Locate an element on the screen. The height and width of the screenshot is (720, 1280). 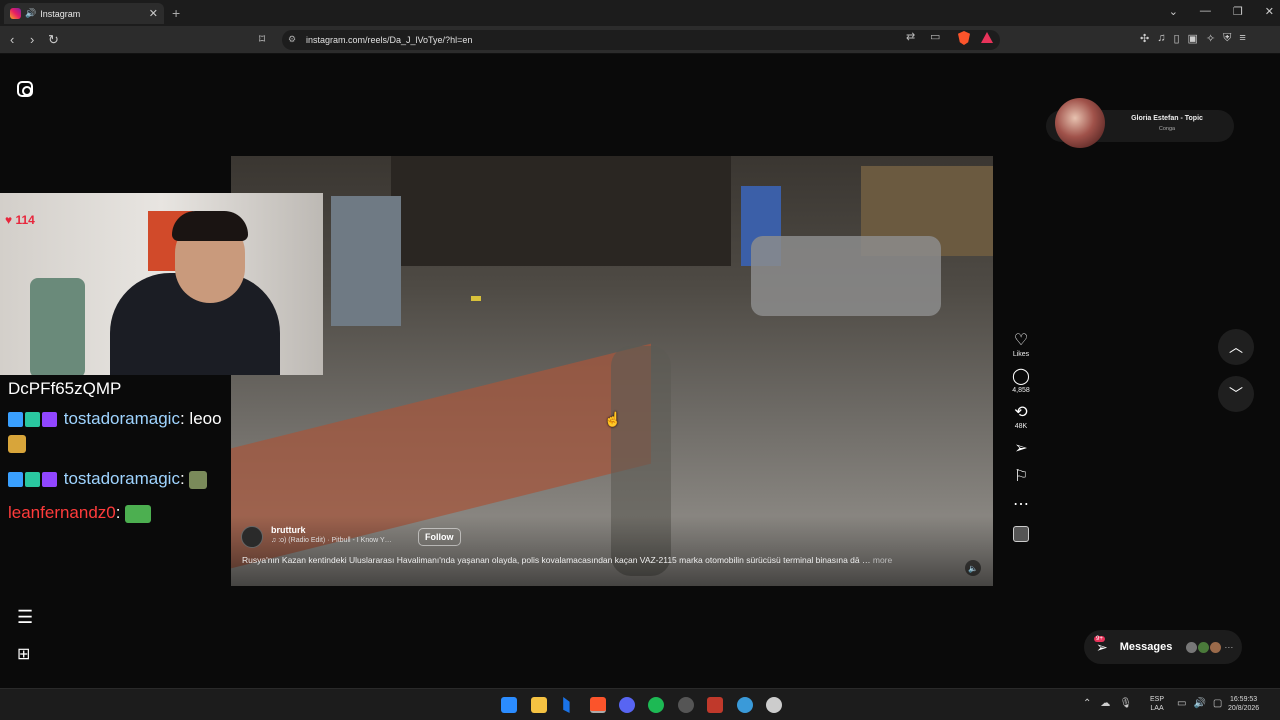
instagram-favicon-icon is located at coordinates (15, 13).